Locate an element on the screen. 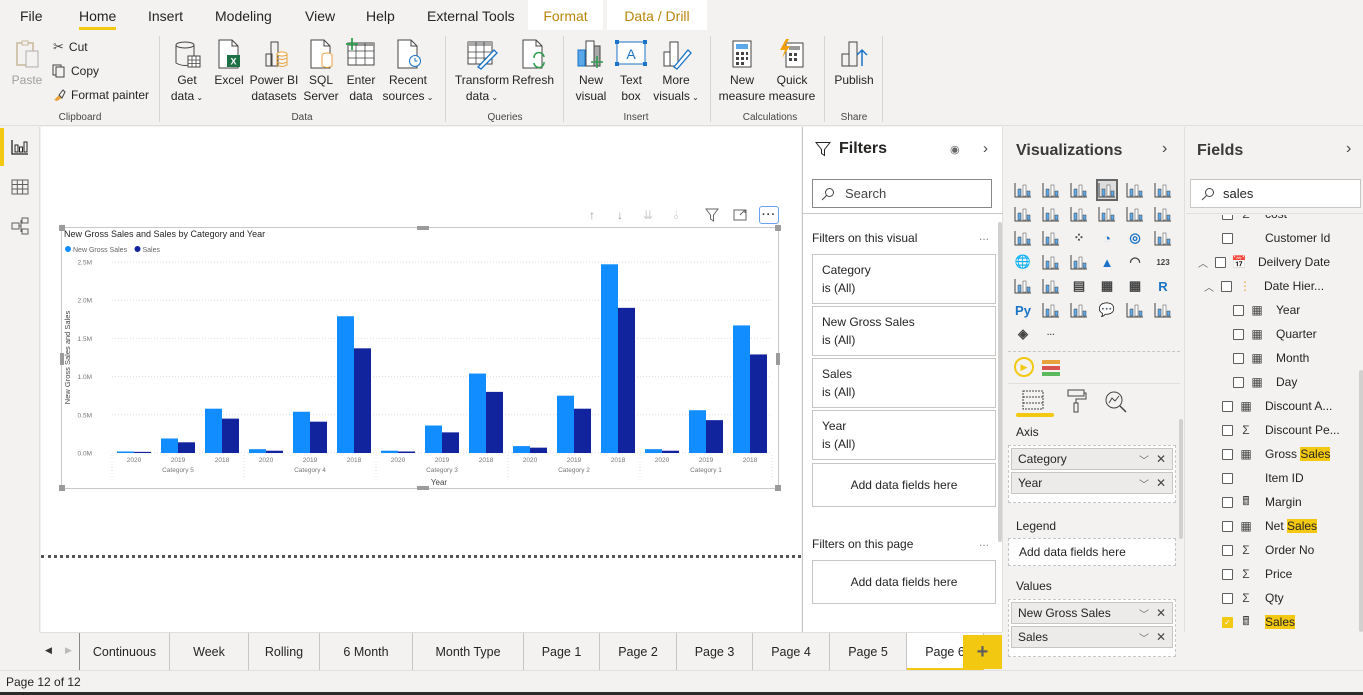 The height and width of the screenshot is (695, 1363). filter-card-year: Year is (All) is located at coordinates (904, 435).